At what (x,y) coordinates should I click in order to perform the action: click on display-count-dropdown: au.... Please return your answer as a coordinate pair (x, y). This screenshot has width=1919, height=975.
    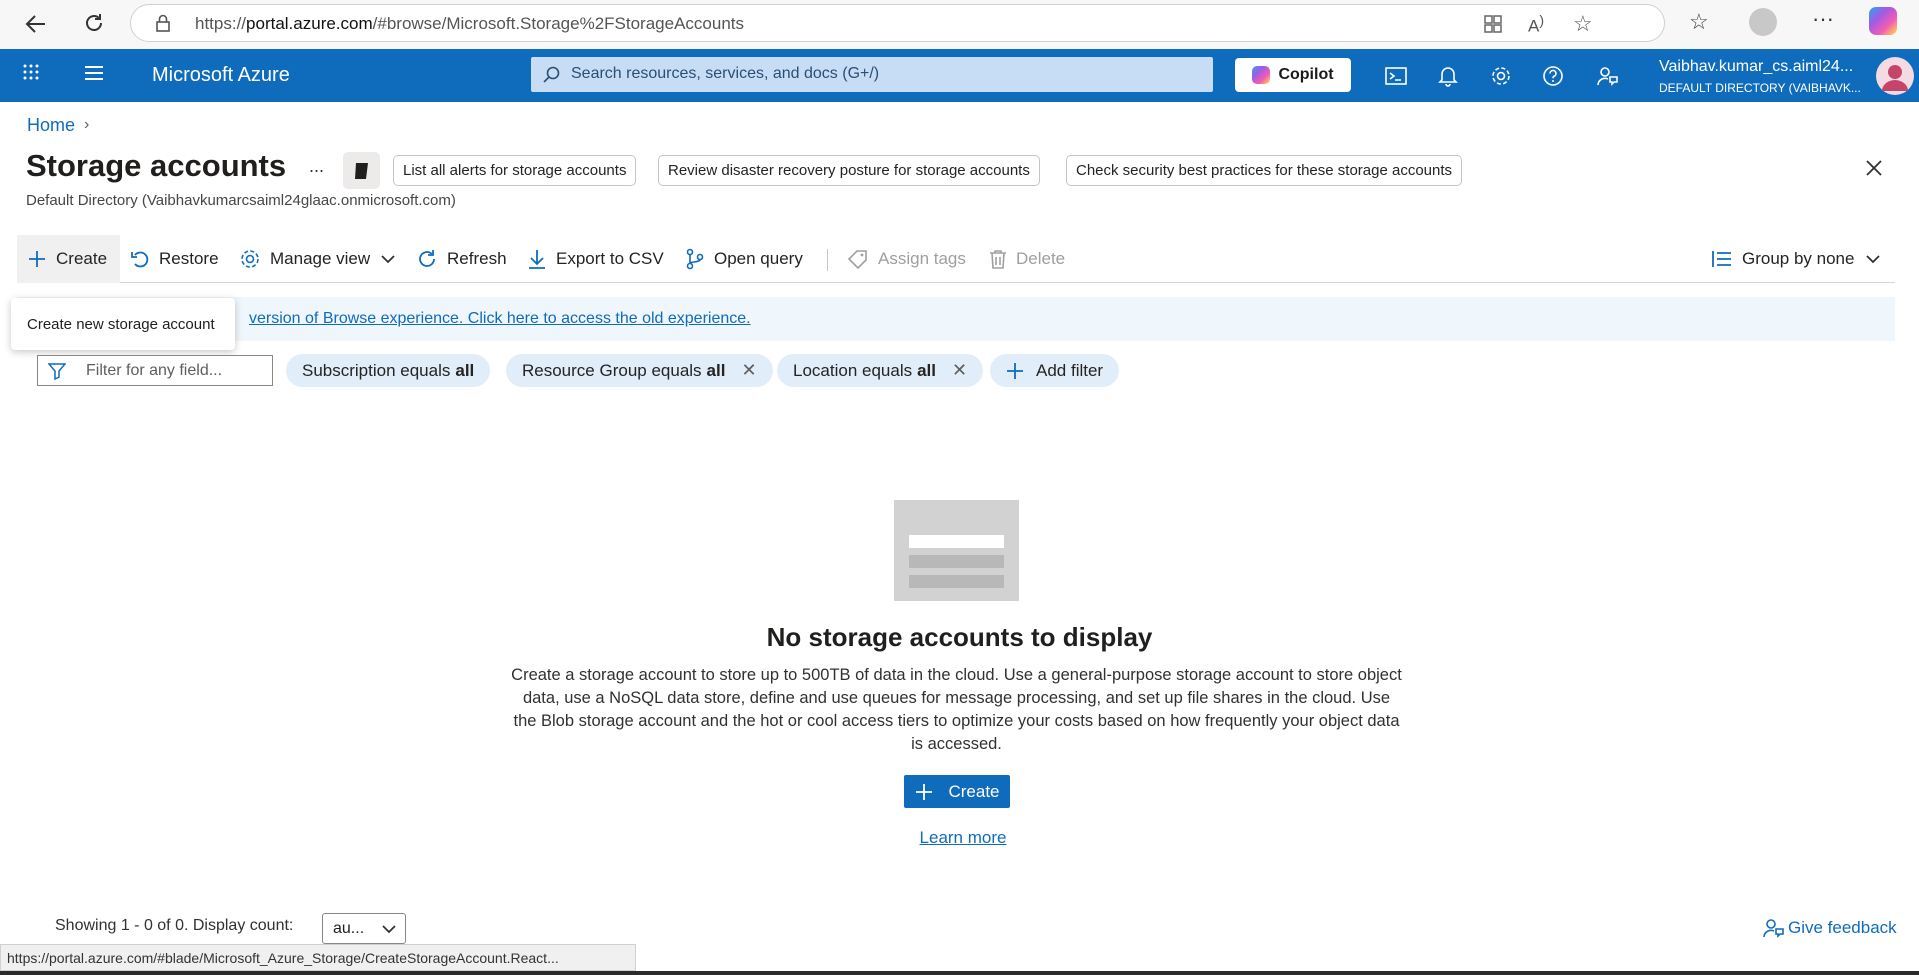
    Looking at the image, I should click on (364, 928).